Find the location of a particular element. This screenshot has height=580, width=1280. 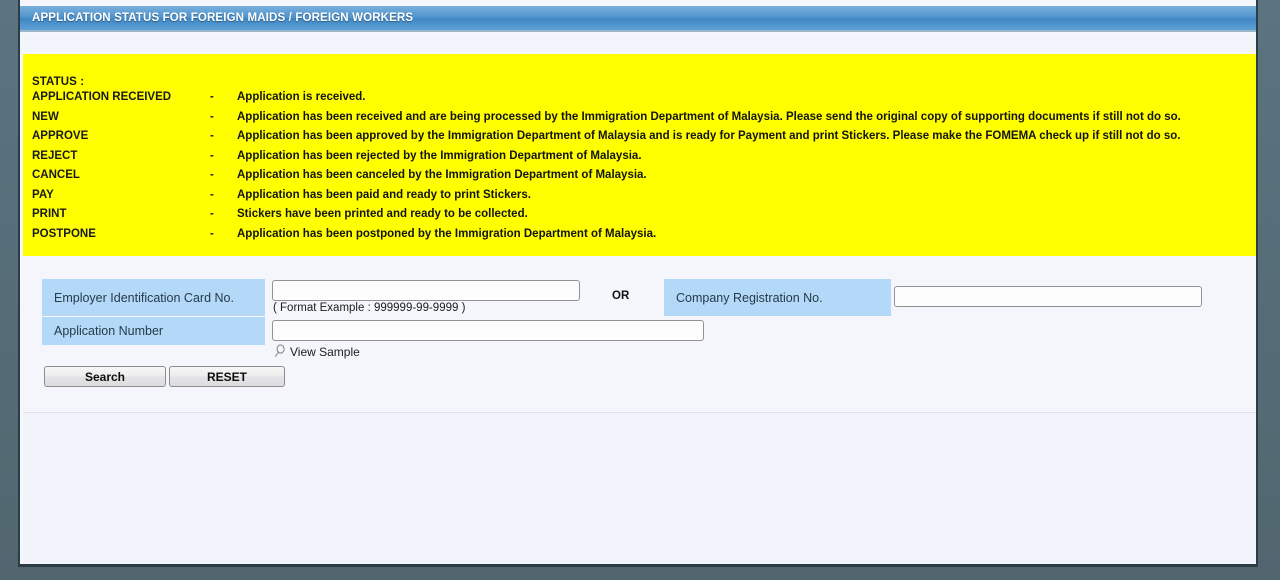

title-underband is located at coordinates (638, 44).